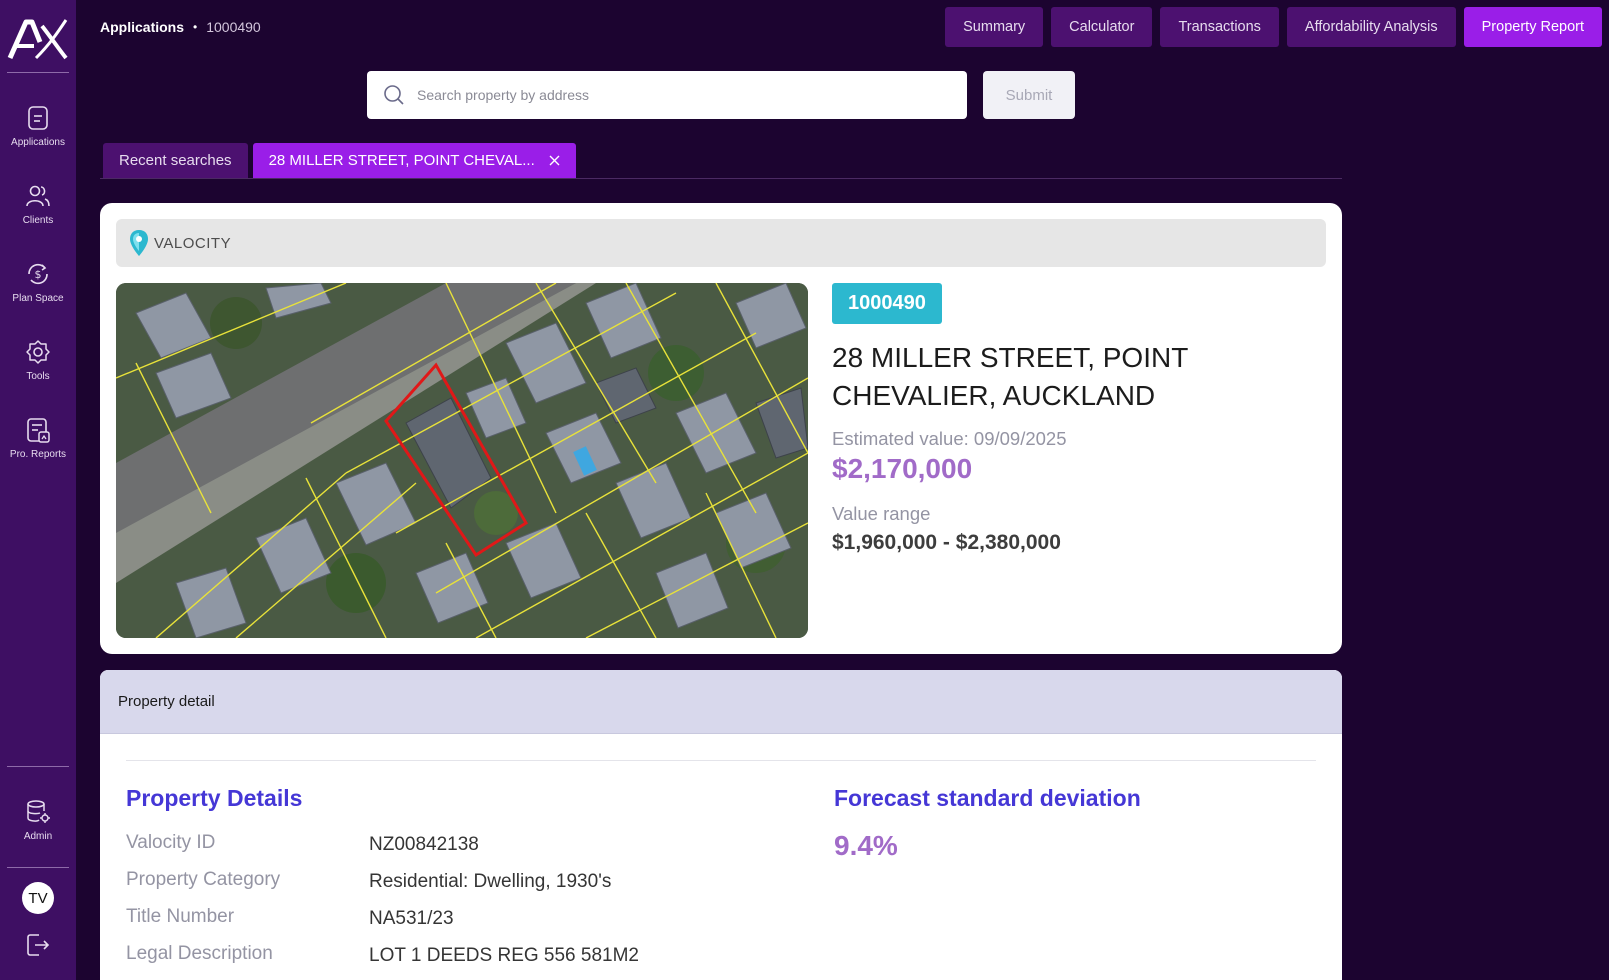 The image size is (1609, 980). Describe the element at coordinates (394, 95) in the screenshot. I see `search-icon` at that location.